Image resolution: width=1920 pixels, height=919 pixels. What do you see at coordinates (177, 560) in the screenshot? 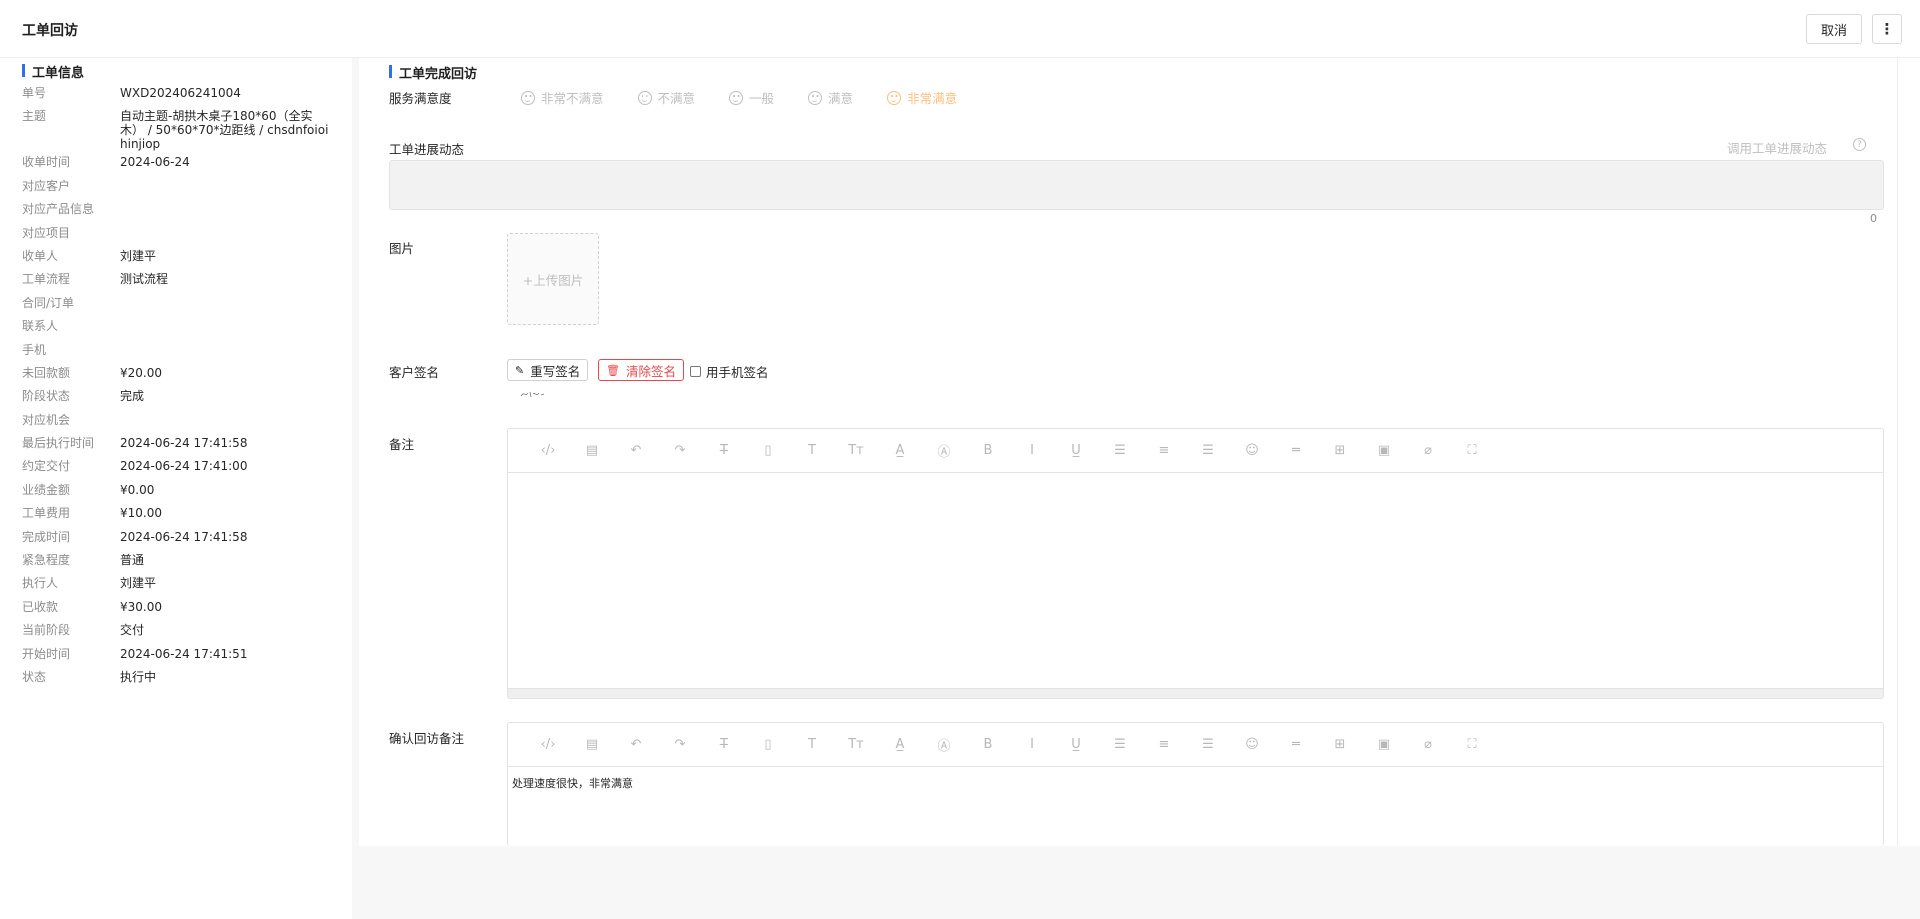
I see `info-row: 紧急程度 普通` at bounding box center [177, 560].